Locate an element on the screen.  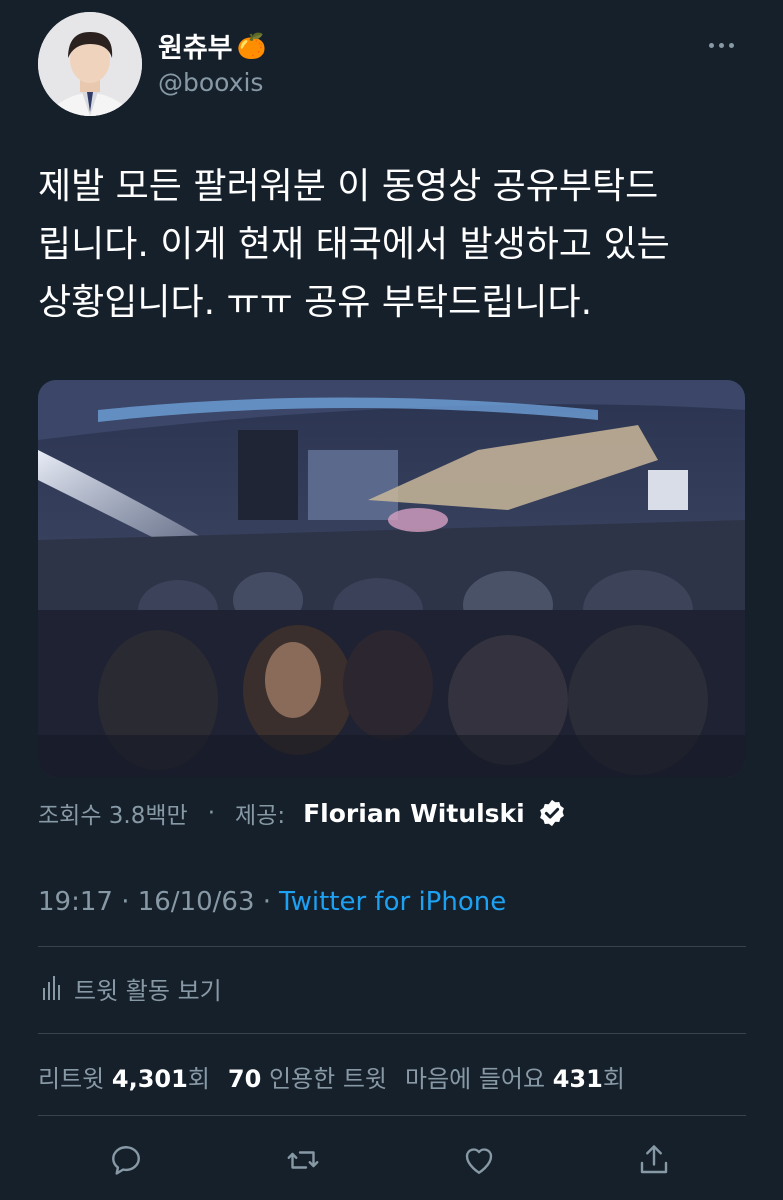
retweet-icon is located at coordinates (303, 1160).